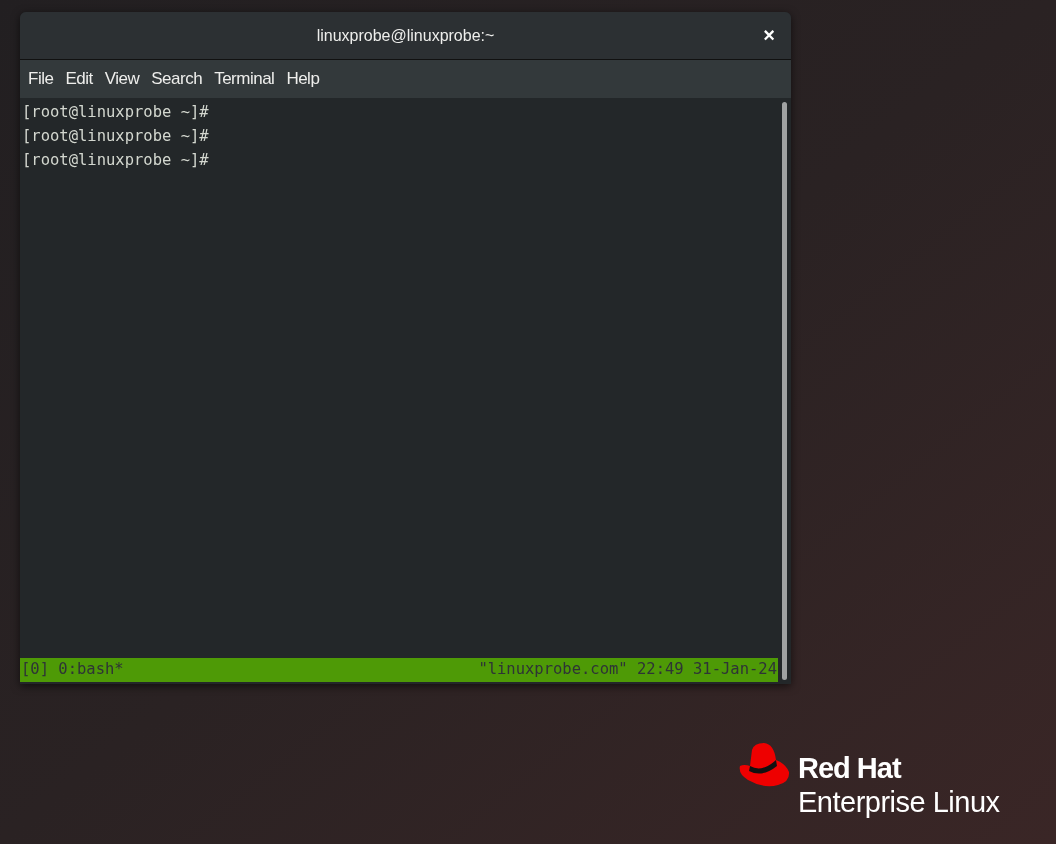 This screenshot has width=1056, height=844. I want to click on logo-brand: Red Hat, so click(850, 768).